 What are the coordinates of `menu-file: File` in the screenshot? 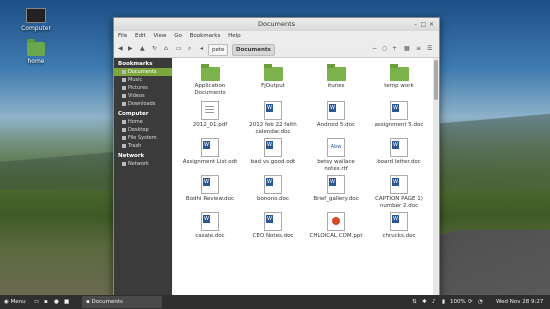 It's located at (122, 36).